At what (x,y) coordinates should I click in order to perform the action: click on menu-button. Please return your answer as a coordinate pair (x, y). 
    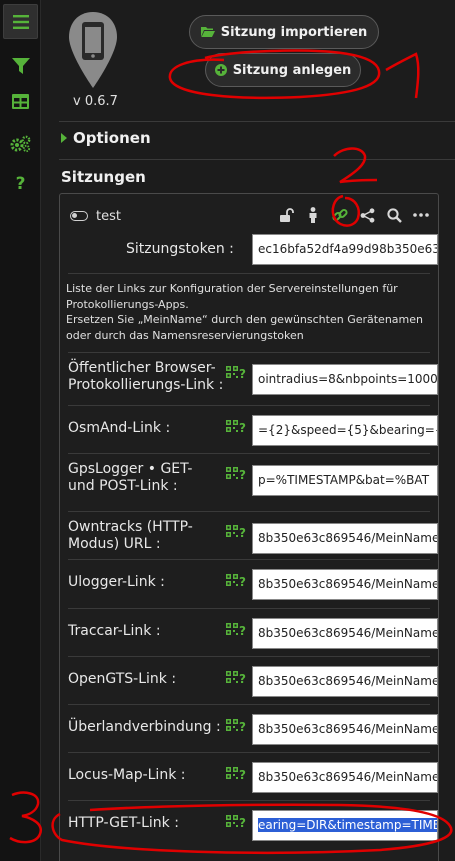
    Looking at the image, I should click on (20, 21).